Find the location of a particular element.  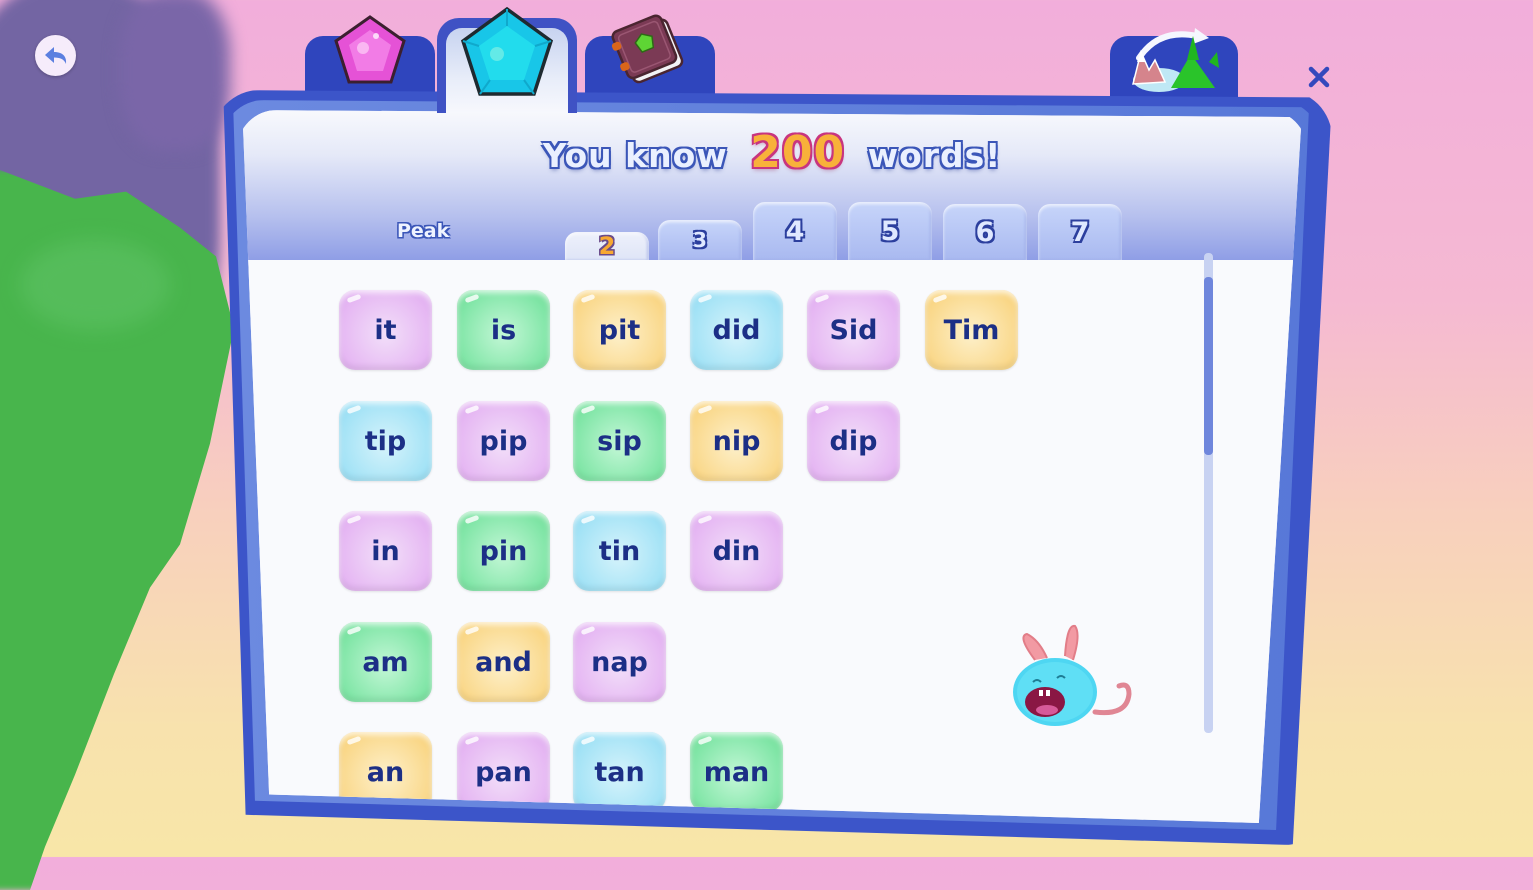

tab-book is located at coordinates (650, 56).